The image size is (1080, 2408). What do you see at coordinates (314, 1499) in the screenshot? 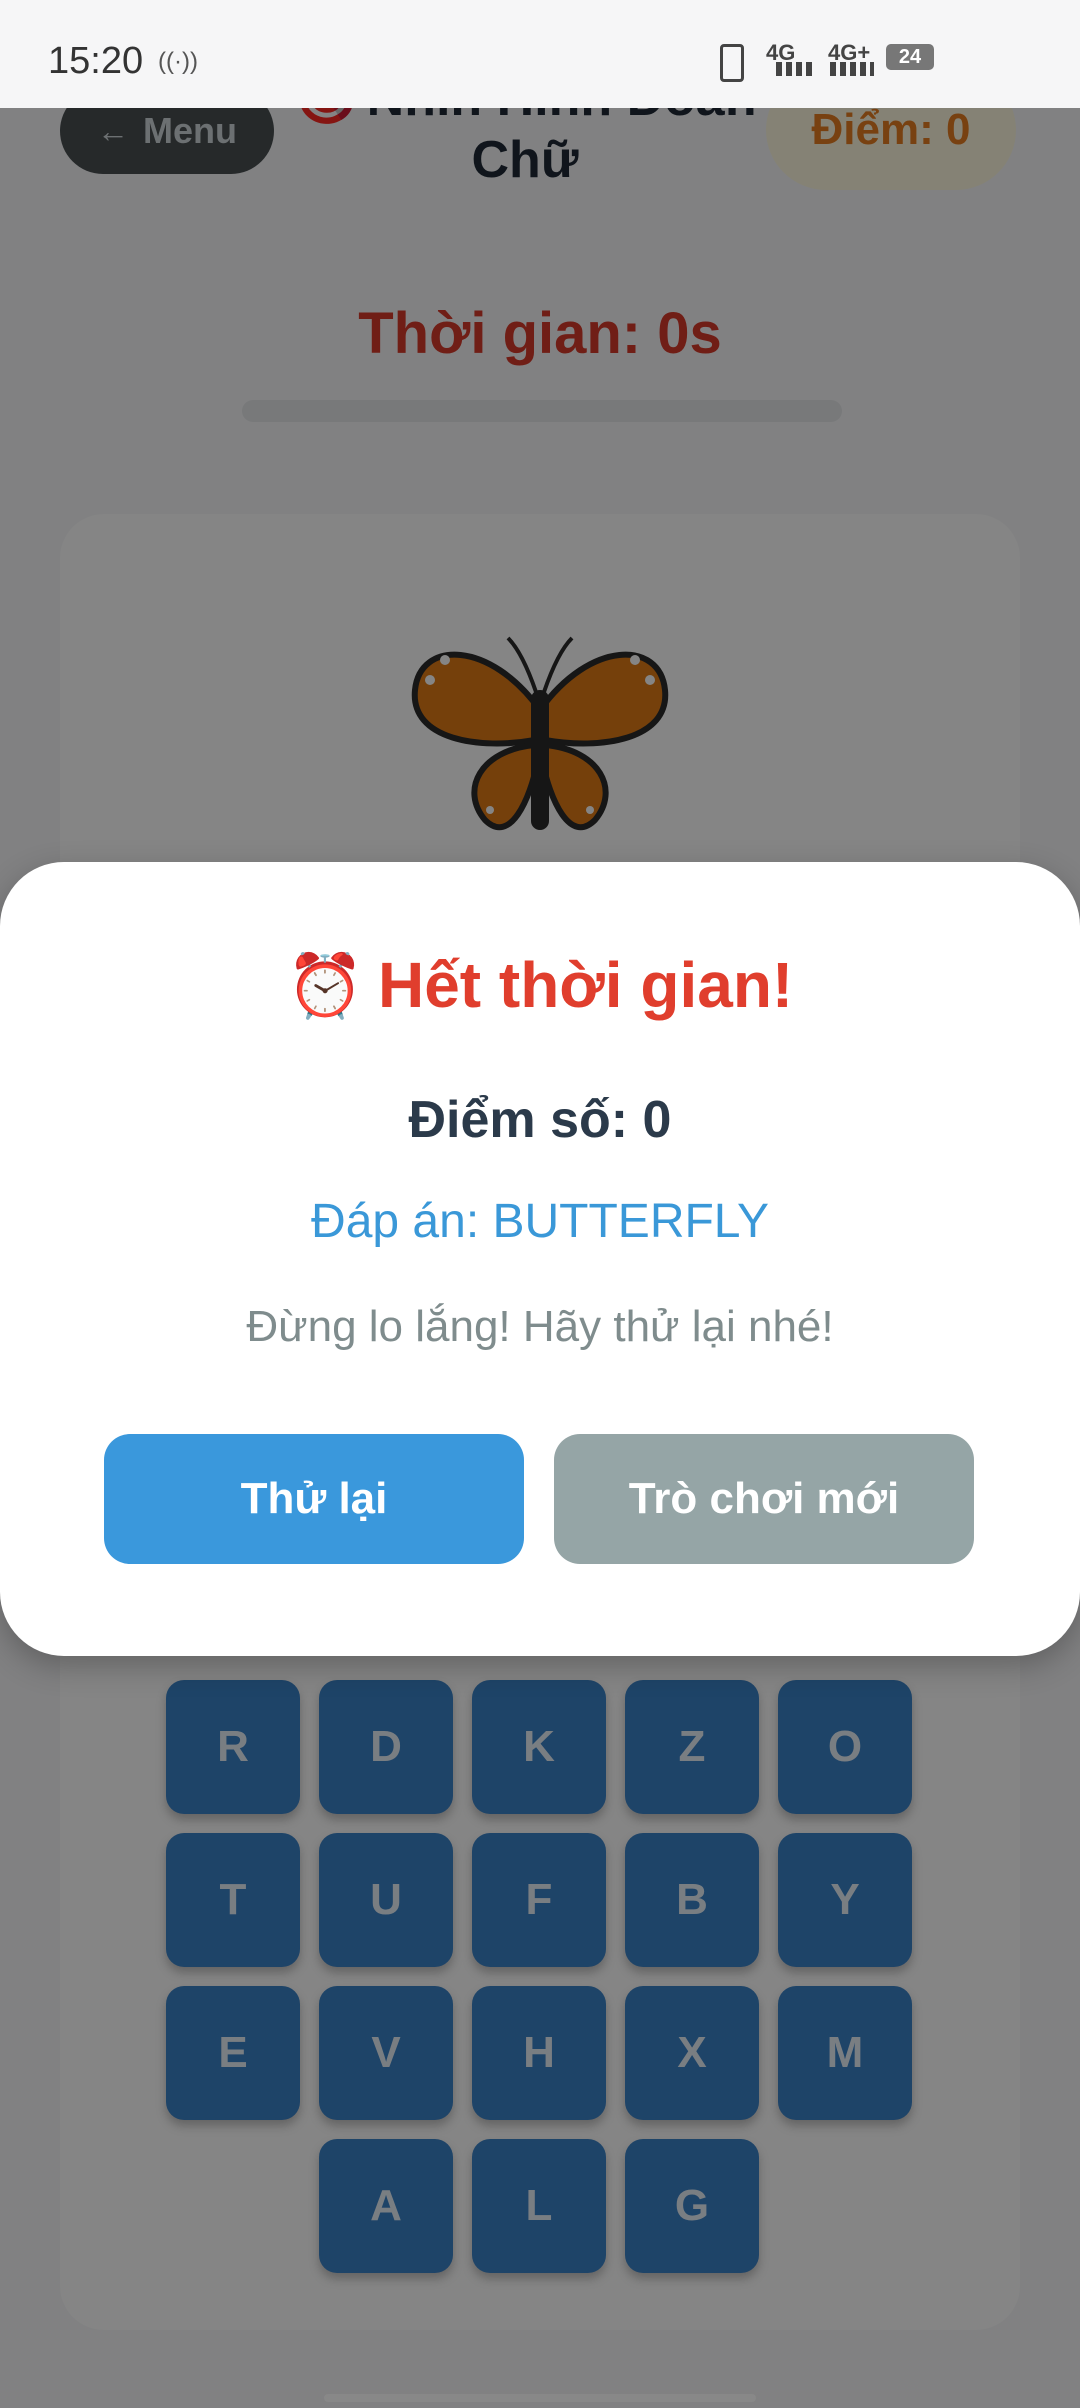
I see `retry-button: Thử lại` at bounding box center [314, 1499].